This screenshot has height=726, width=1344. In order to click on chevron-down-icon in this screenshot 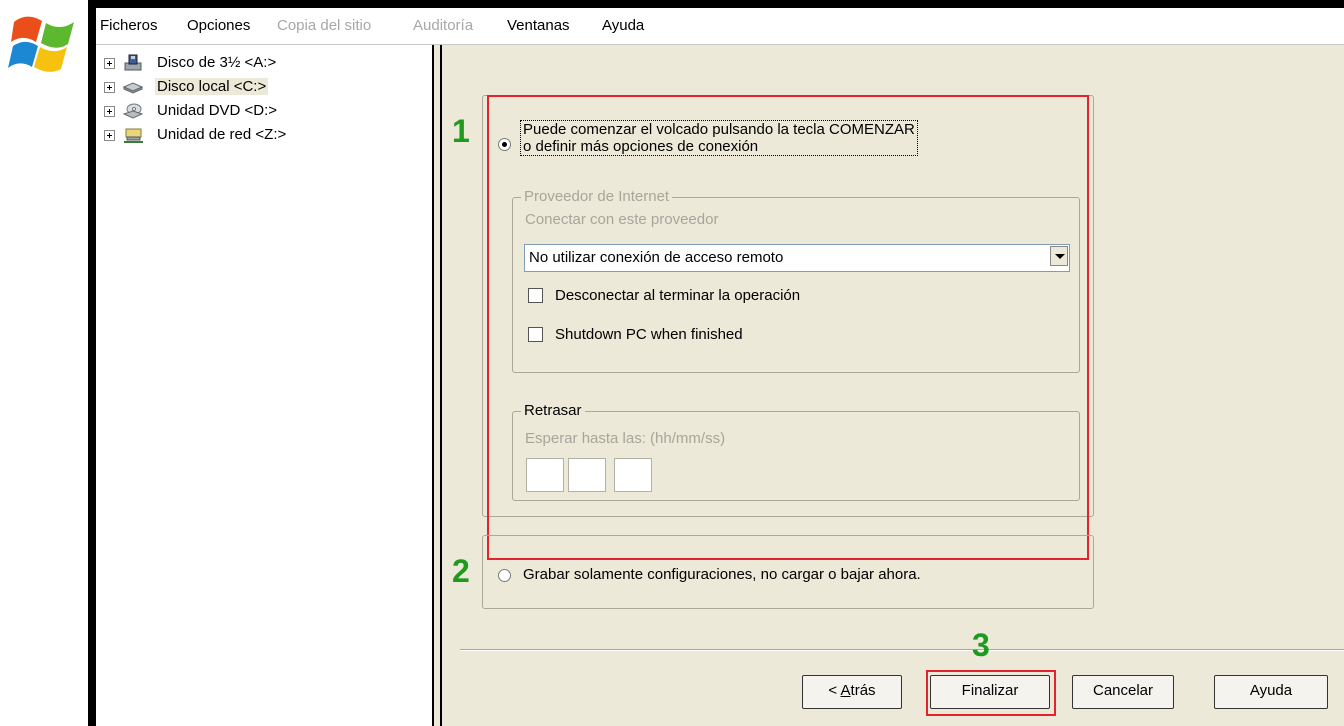, I will do `click(1059, 256)`.